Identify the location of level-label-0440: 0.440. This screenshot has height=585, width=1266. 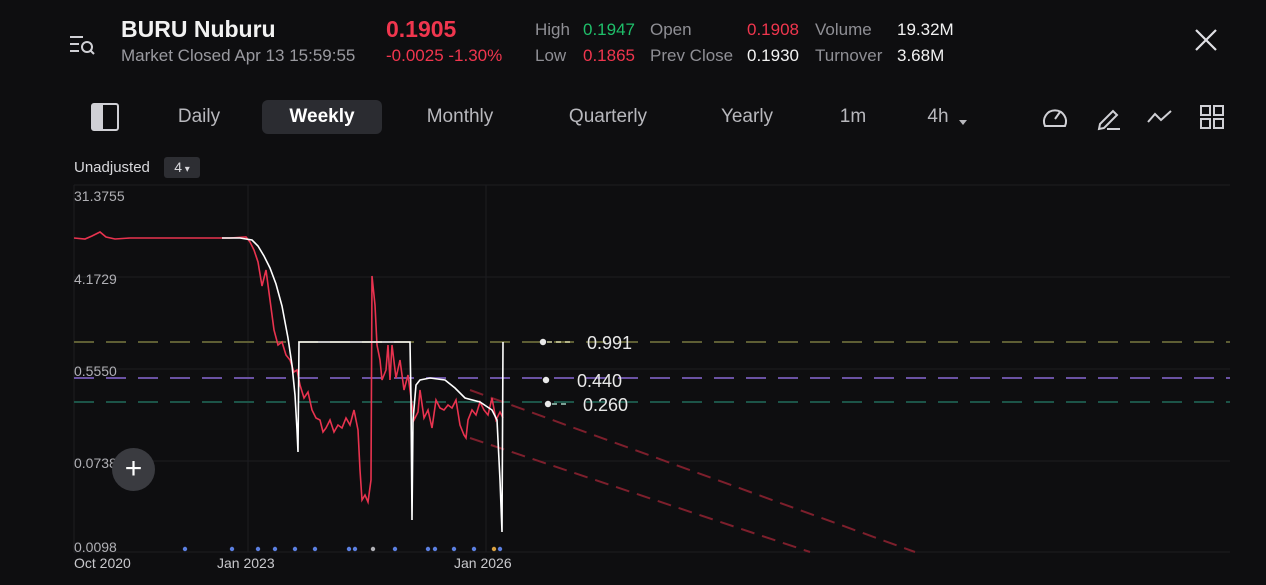
(600, 381).